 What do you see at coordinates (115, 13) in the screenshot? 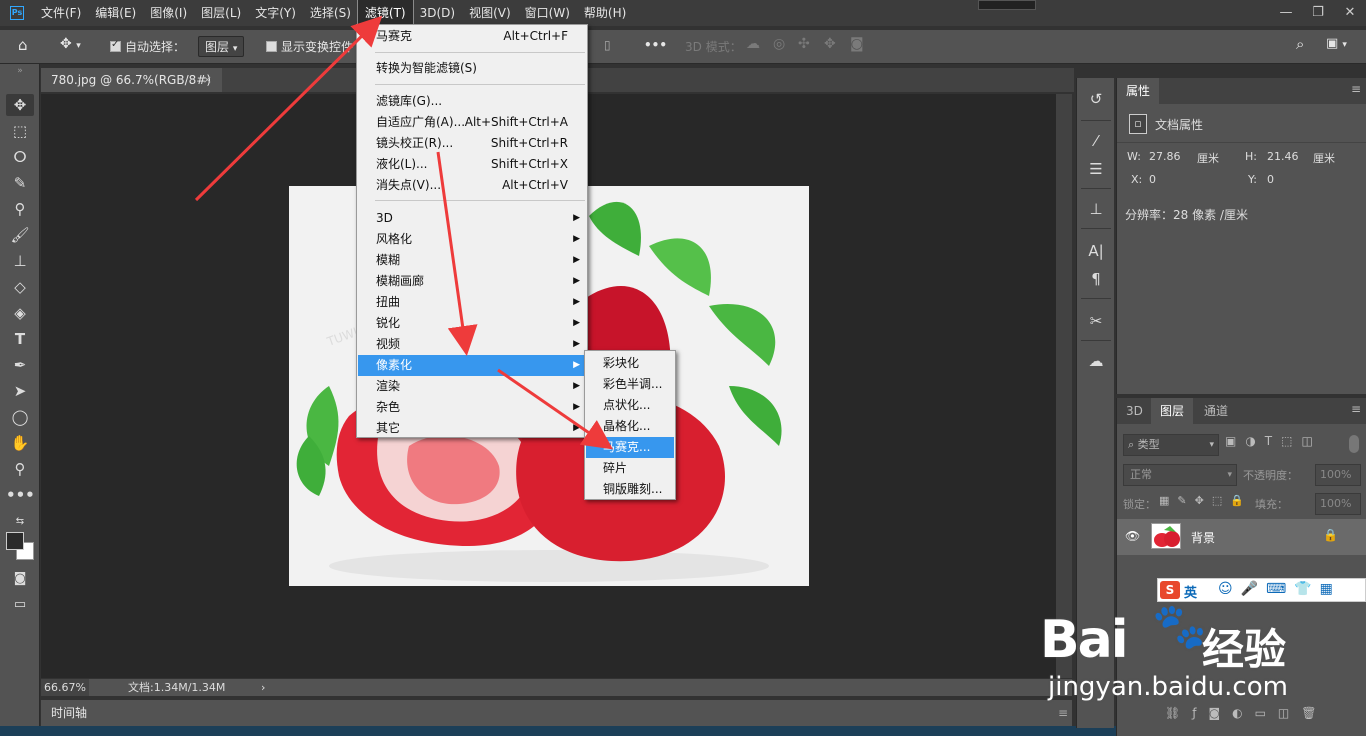
I see `menu-edit: 编辑(E)` at bounding box center [115, 13].